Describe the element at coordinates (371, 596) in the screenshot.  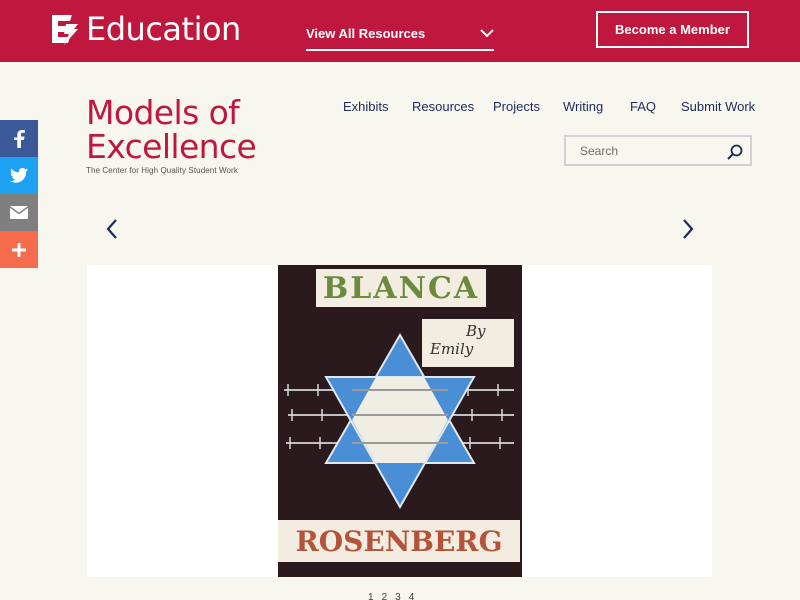
I see `pagination-item: 1` at that location.